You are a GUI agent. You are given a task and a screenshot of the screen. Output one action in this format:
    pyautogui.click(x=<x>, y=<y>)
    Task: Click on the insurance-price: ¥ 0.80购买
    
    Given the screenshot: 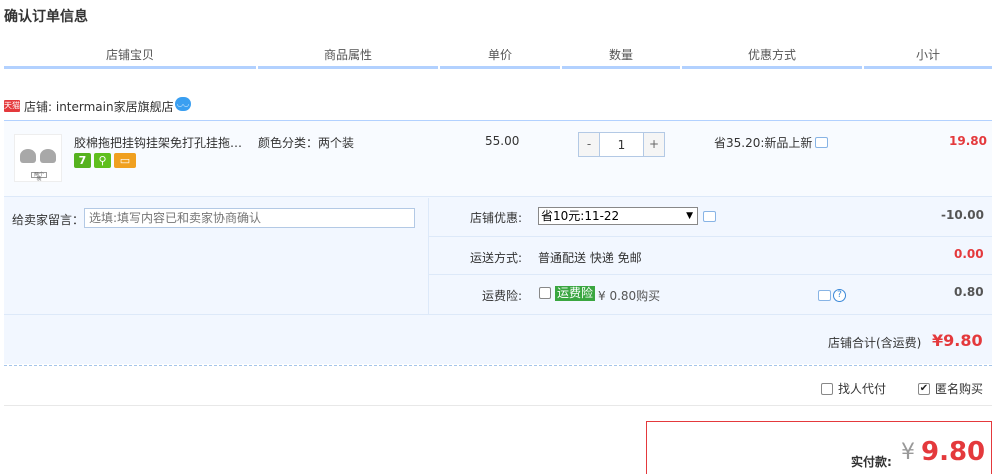 What is the action you would take?
    pyautogui.click(x=629, y=296)
    